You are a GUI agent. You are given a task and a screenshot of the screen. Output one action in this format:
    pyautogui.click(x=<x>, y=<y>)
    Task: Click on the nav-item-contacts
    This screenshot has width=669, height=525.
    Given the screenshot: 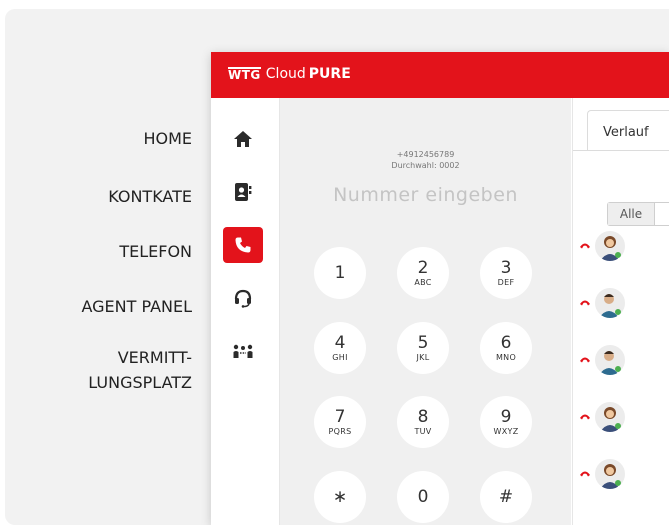 What is the action you would take?
    pyautogui.click(x=243, y=192)
    